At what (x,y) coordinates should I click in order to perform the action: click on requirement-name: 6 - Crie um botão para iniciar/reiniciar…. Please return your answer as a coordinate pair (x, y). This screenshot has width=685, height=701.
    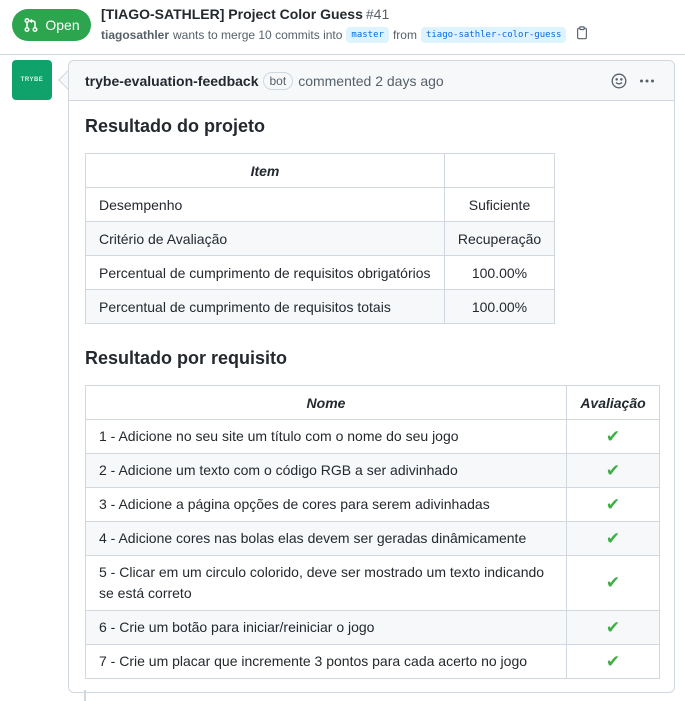
    Looking at the image, I should click on (326, 627).